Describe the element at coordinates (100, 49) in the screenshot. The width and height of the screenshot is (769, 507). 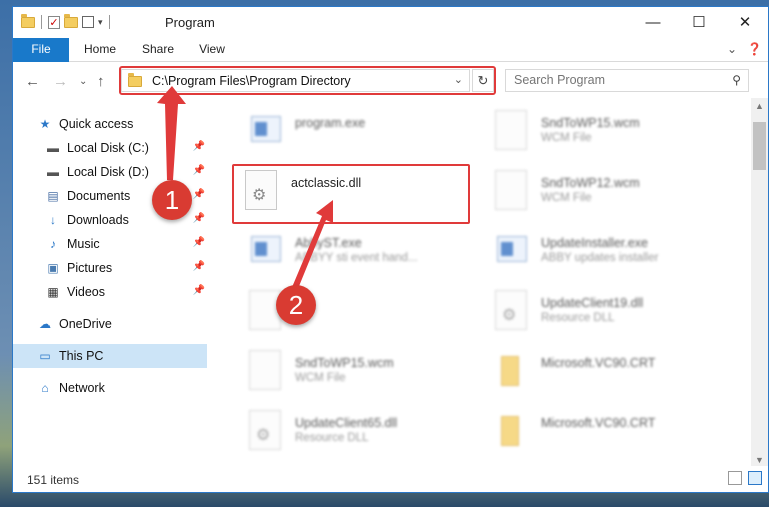
I see `tab-home: Home` at that location.